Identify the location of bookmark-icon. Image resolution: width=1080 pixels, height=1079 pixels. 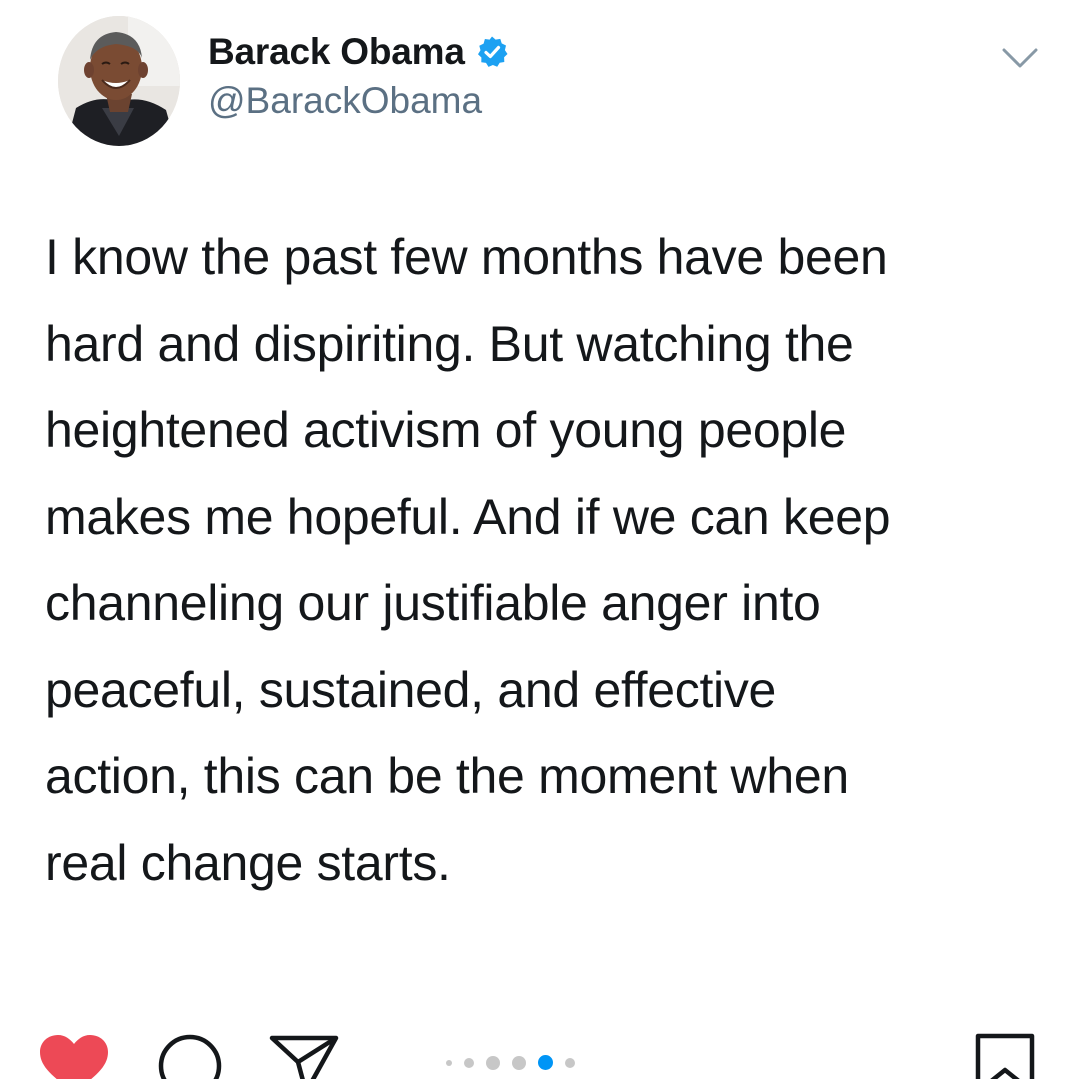
(1006, 1055).